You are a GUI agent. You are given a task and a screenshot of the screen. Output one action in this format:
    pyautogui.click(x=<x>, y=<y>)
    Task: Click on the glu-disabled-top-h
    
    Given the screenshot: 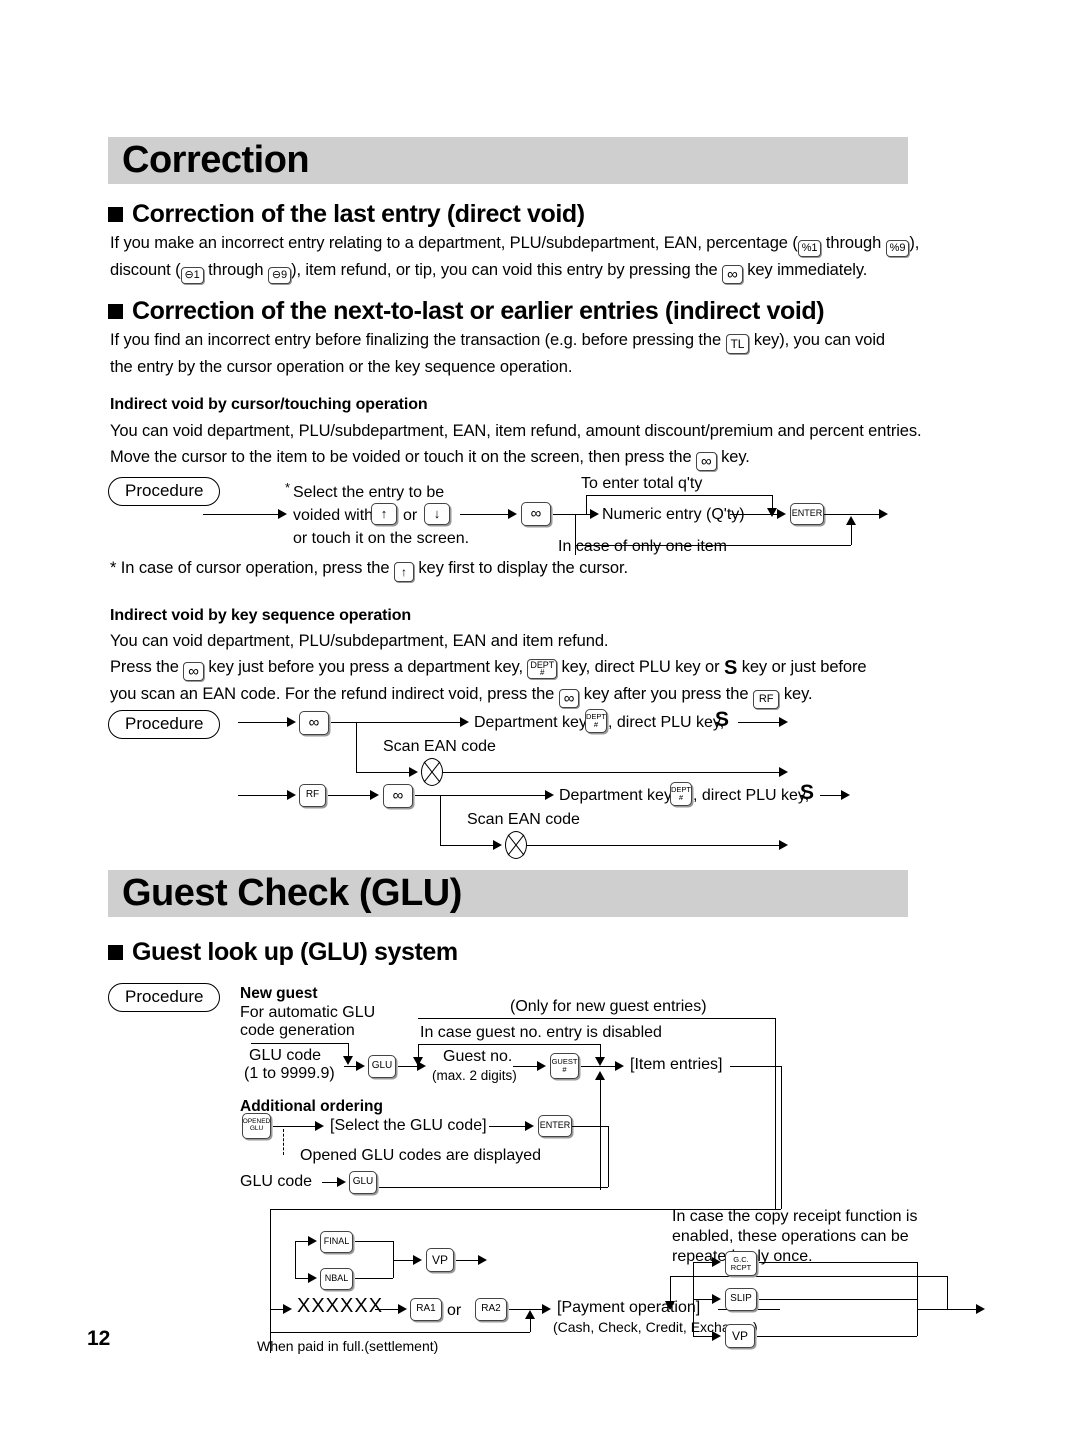 What is the action you would take?
    pyautogui.click(x=509, y=1044)
    